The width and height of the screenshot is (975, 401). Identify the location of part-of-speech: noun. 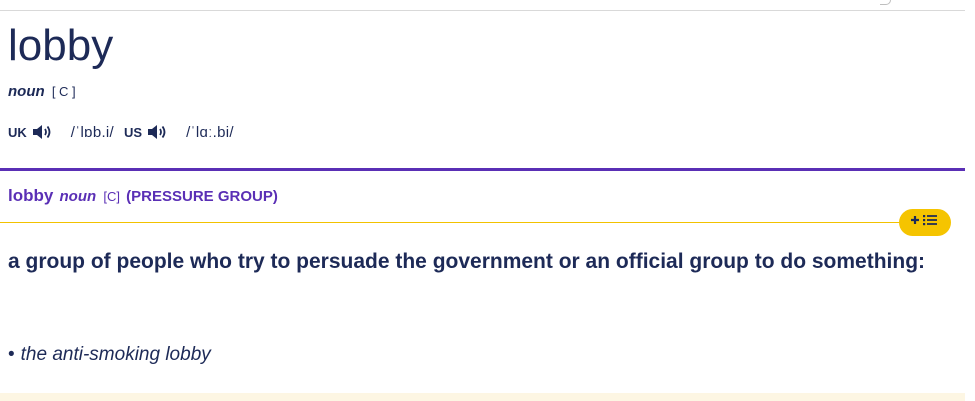
(26, 91).